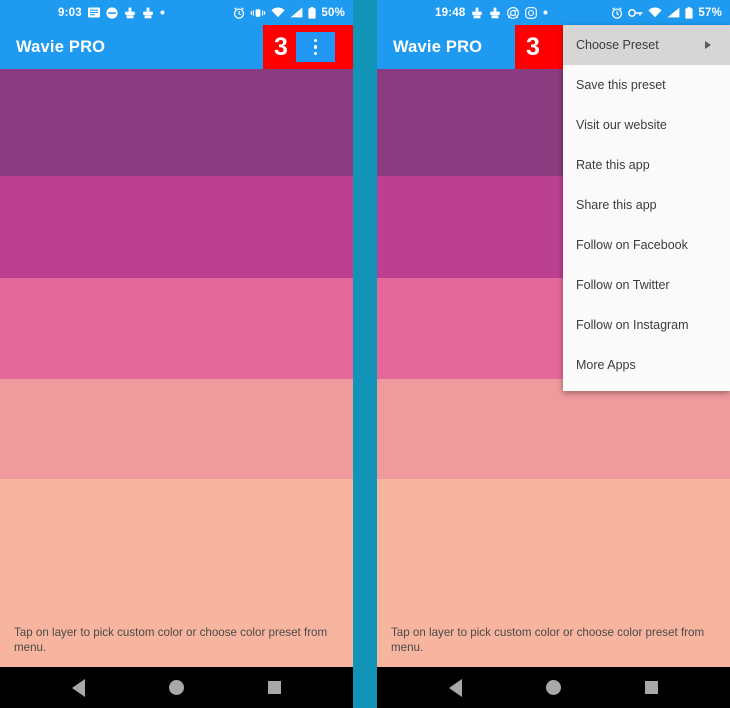 The height and width of the screenshot is (708, 730). I want to click on navigation-bar-right, so click(553, 687).